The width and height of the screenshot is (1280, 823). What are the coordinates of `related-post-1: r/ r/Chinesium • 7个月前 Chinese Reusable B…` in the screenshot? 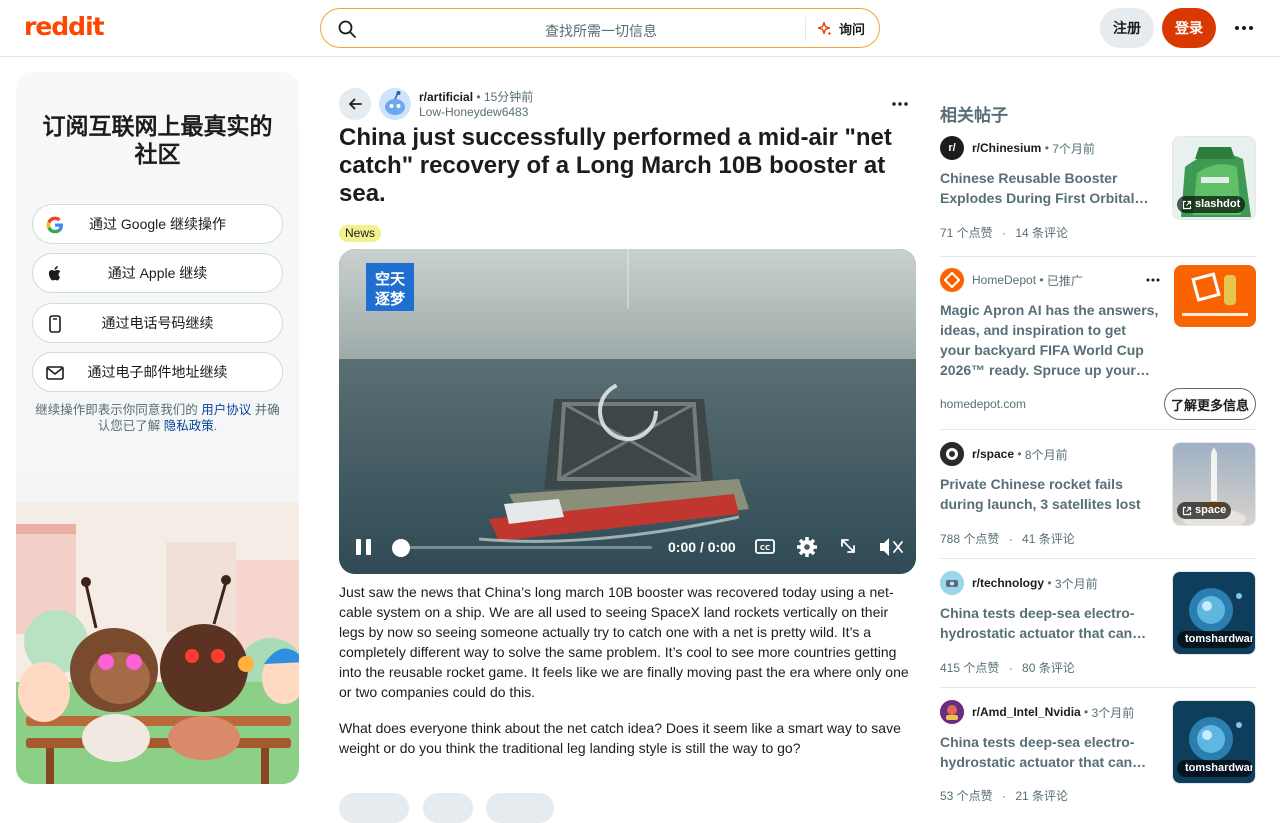 It's located at (1098, 196).